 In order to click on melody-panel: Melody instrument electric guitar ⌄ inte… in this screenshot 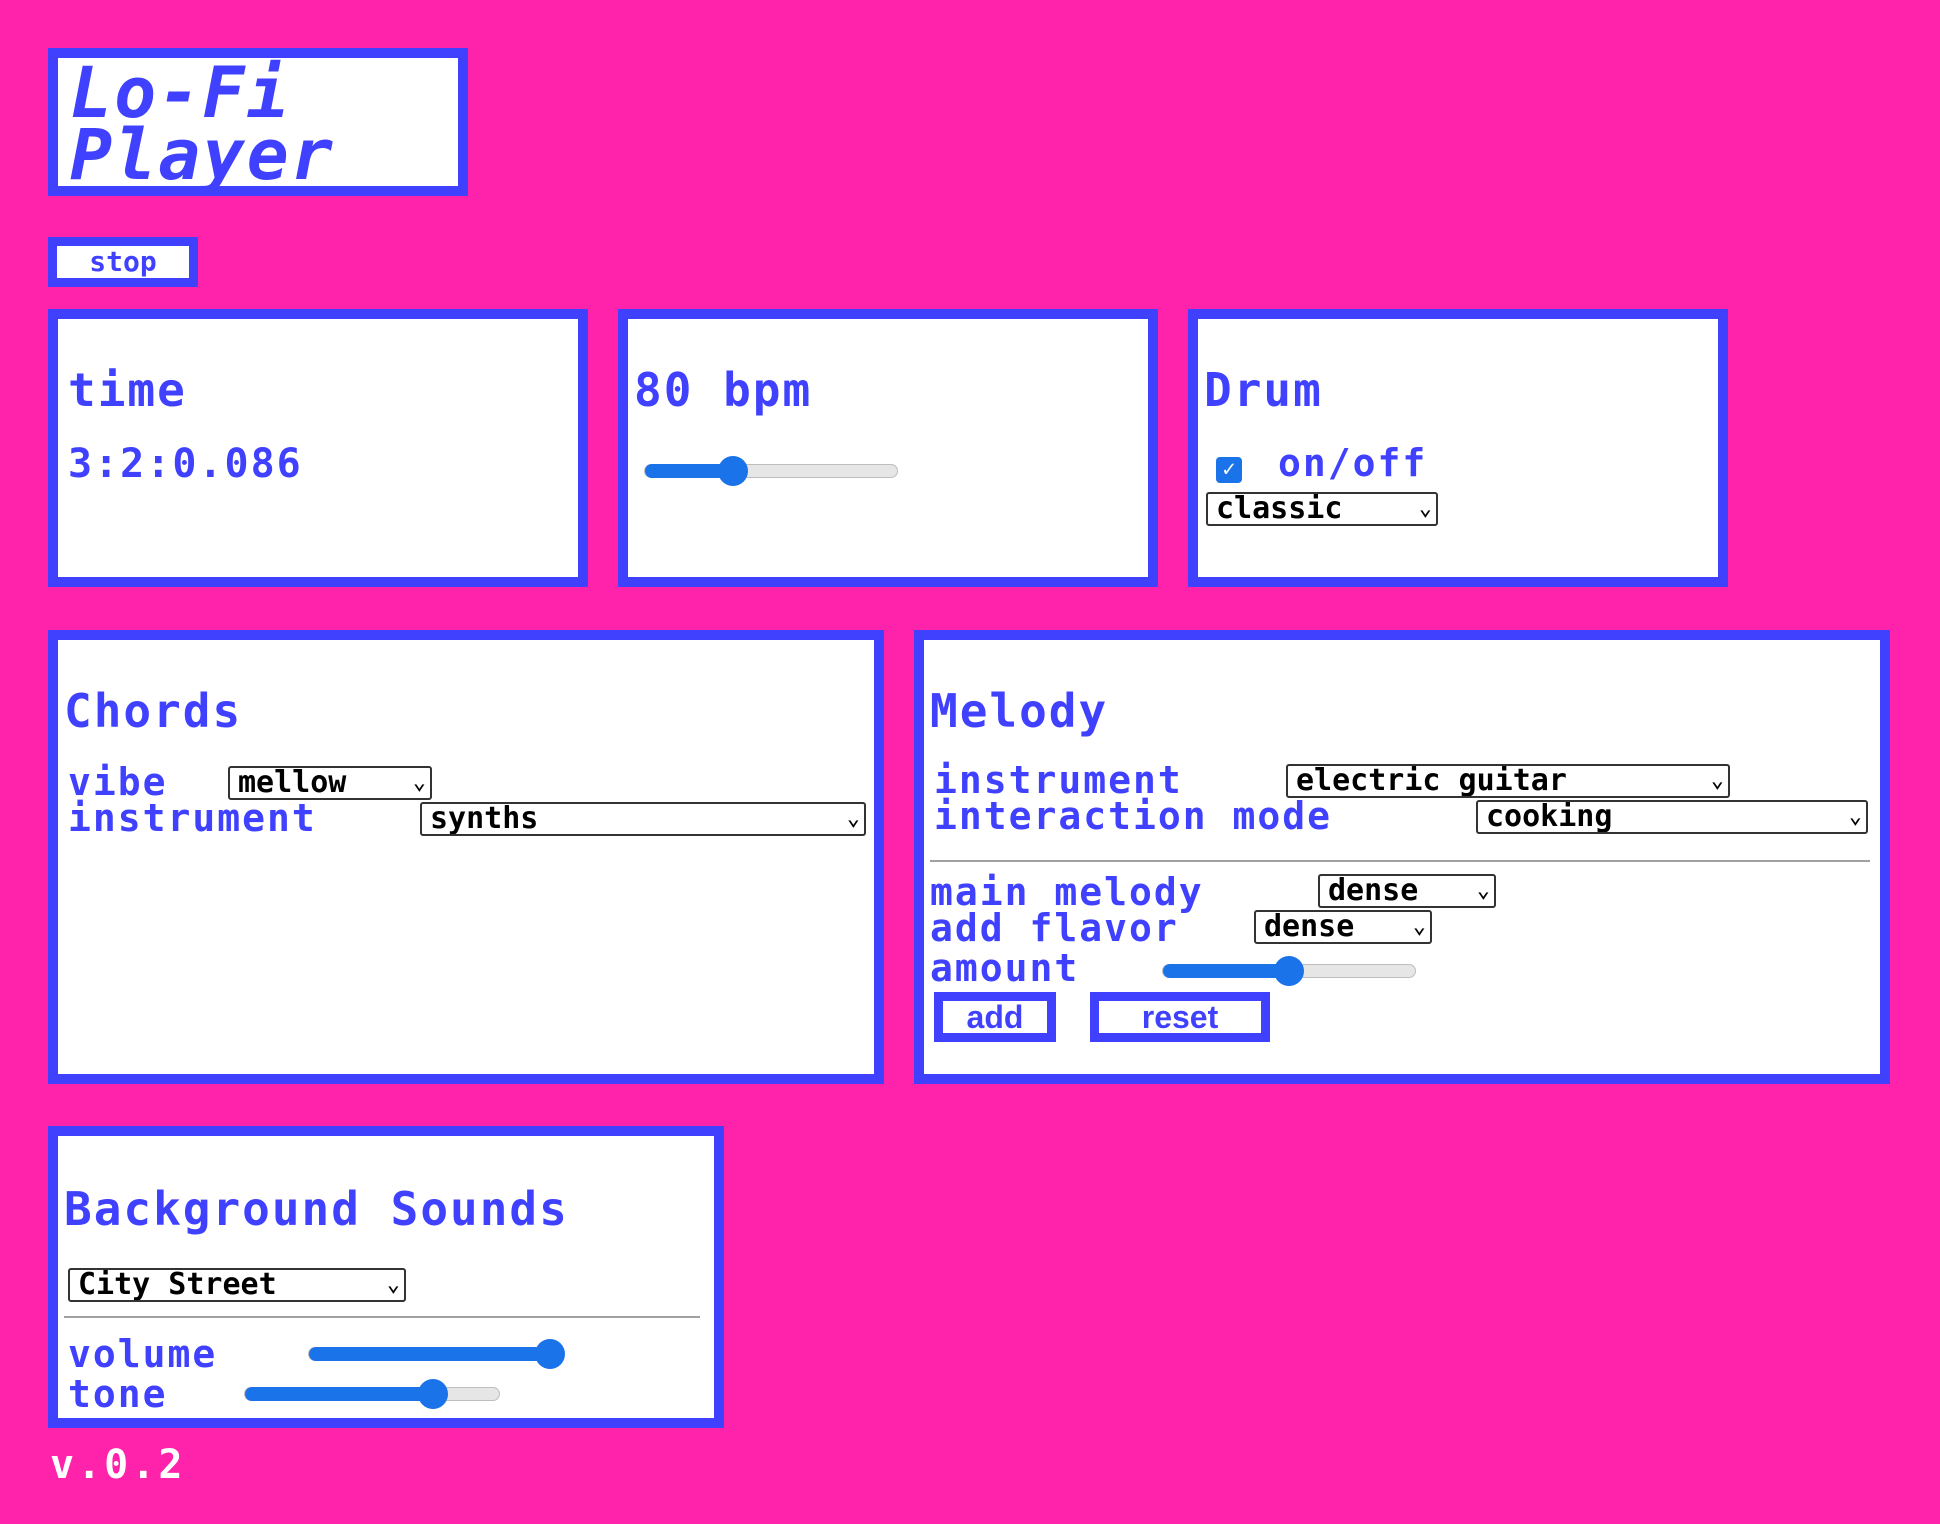, I will do `click(1402, 857)`.